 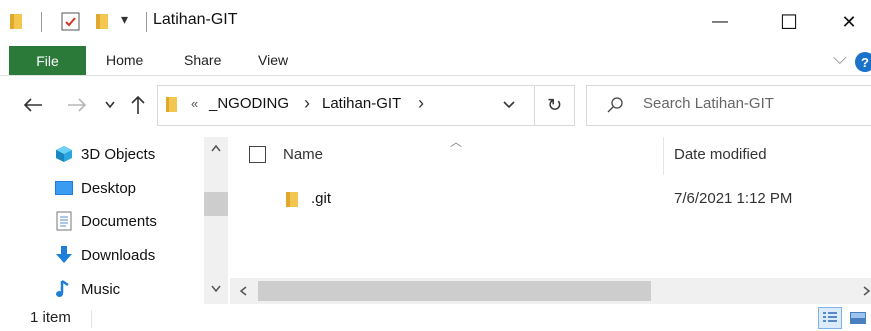 What do you see at coordinates (64, 221) in the screenshot?
I see `documents-icon` at bounding box center [64, 221].